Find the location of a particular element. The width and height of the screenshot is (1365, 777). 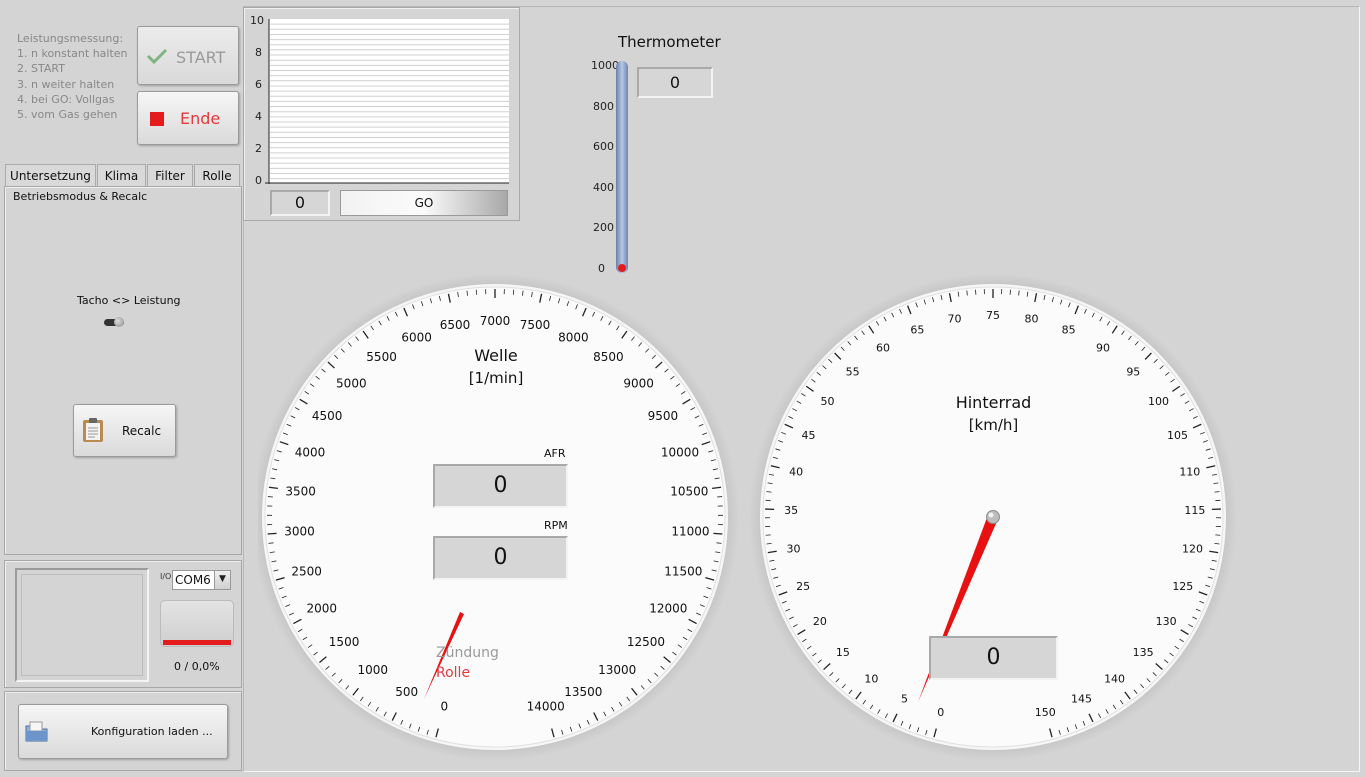

gauge-tick-label: 1500 is located at coordinates (344, 642).